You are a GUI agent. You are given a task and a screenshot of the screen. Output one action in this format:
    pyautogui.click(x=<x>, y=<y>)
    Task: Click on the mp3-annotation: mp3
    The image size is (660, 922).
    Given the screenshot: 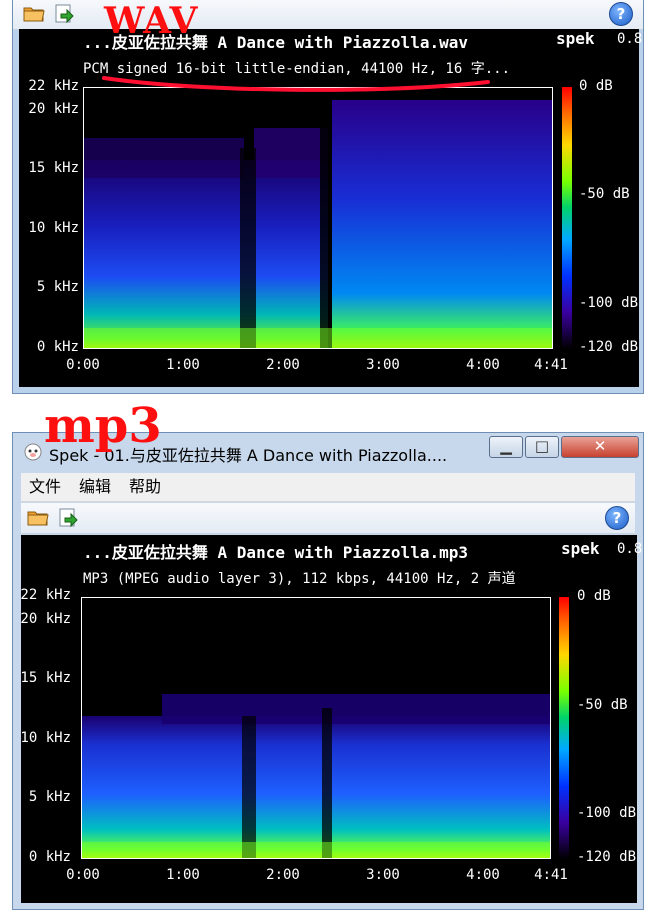 What is the action you would take?
    pyautogui.click(x=103, y=426)
    